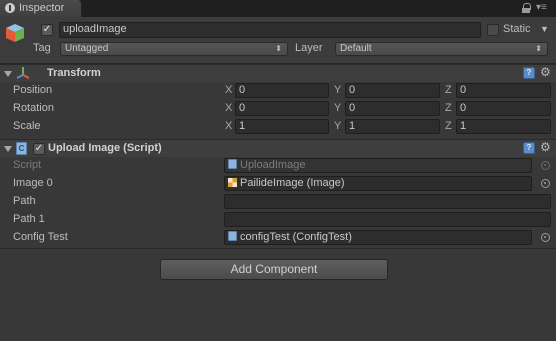  Describe the element at coordinates (387, 219) in the screenshot. I see `path1-input` at that location.